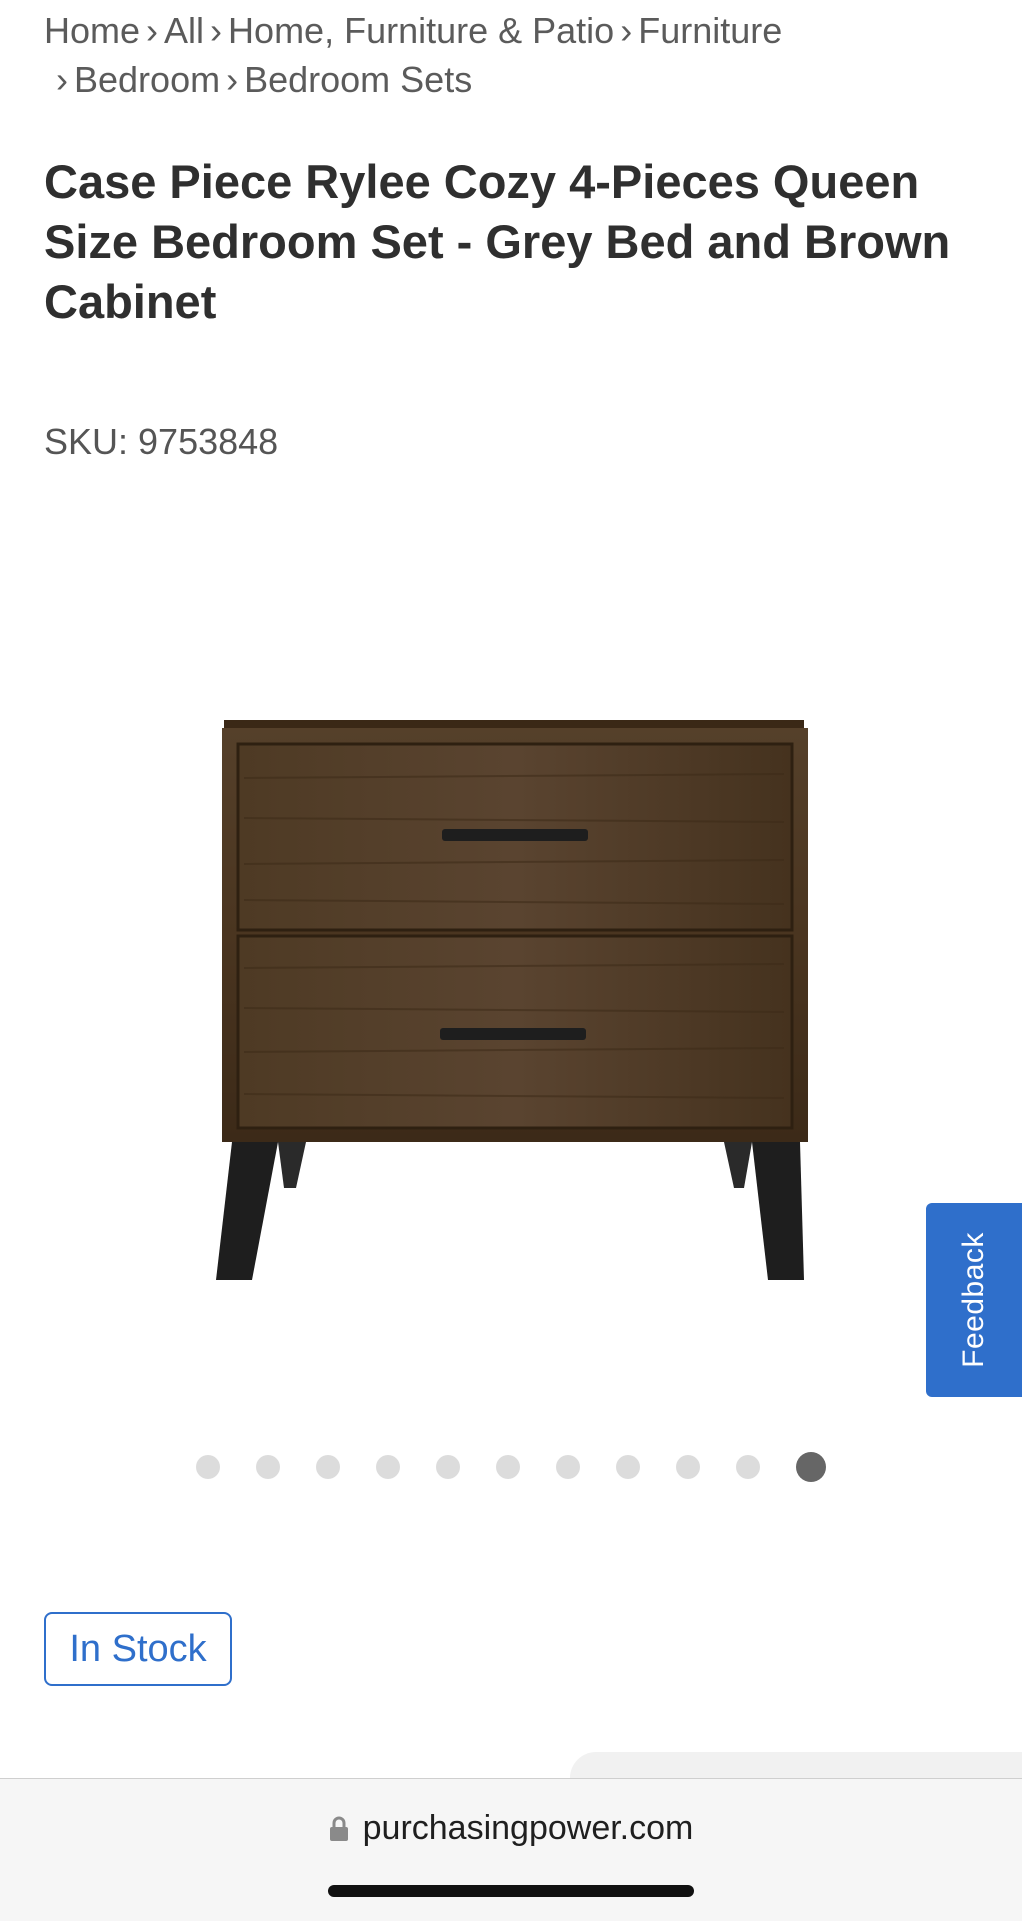 The height and width of the screenshot is (1921, 1022). I want to click on breadcrumb-furniture: Furniture, so click(710, 30).